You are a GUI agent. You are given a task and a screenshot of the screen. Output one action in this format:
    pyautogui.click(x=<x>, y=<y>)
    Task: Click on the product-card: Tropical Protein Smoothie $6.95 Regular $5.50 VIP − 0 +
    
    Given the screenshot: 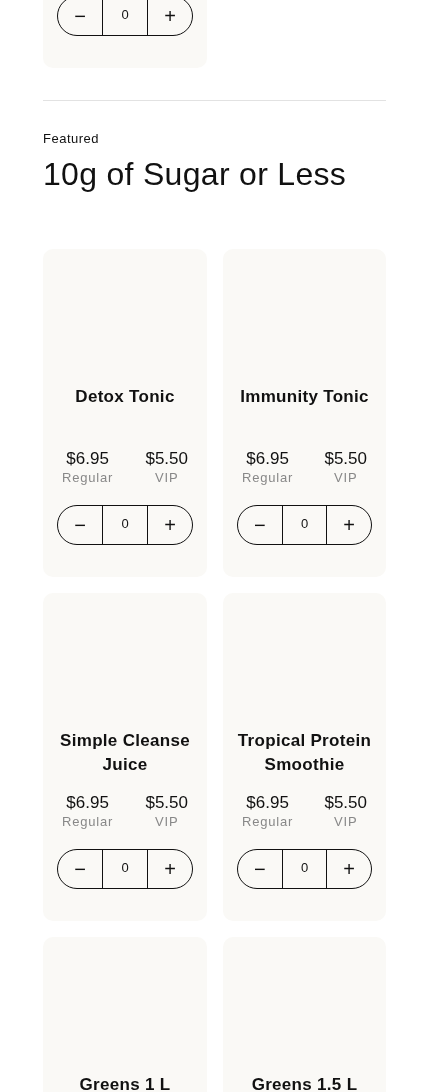 What is the action you would take?
    pyautogui.click(x=304, y=757)
    